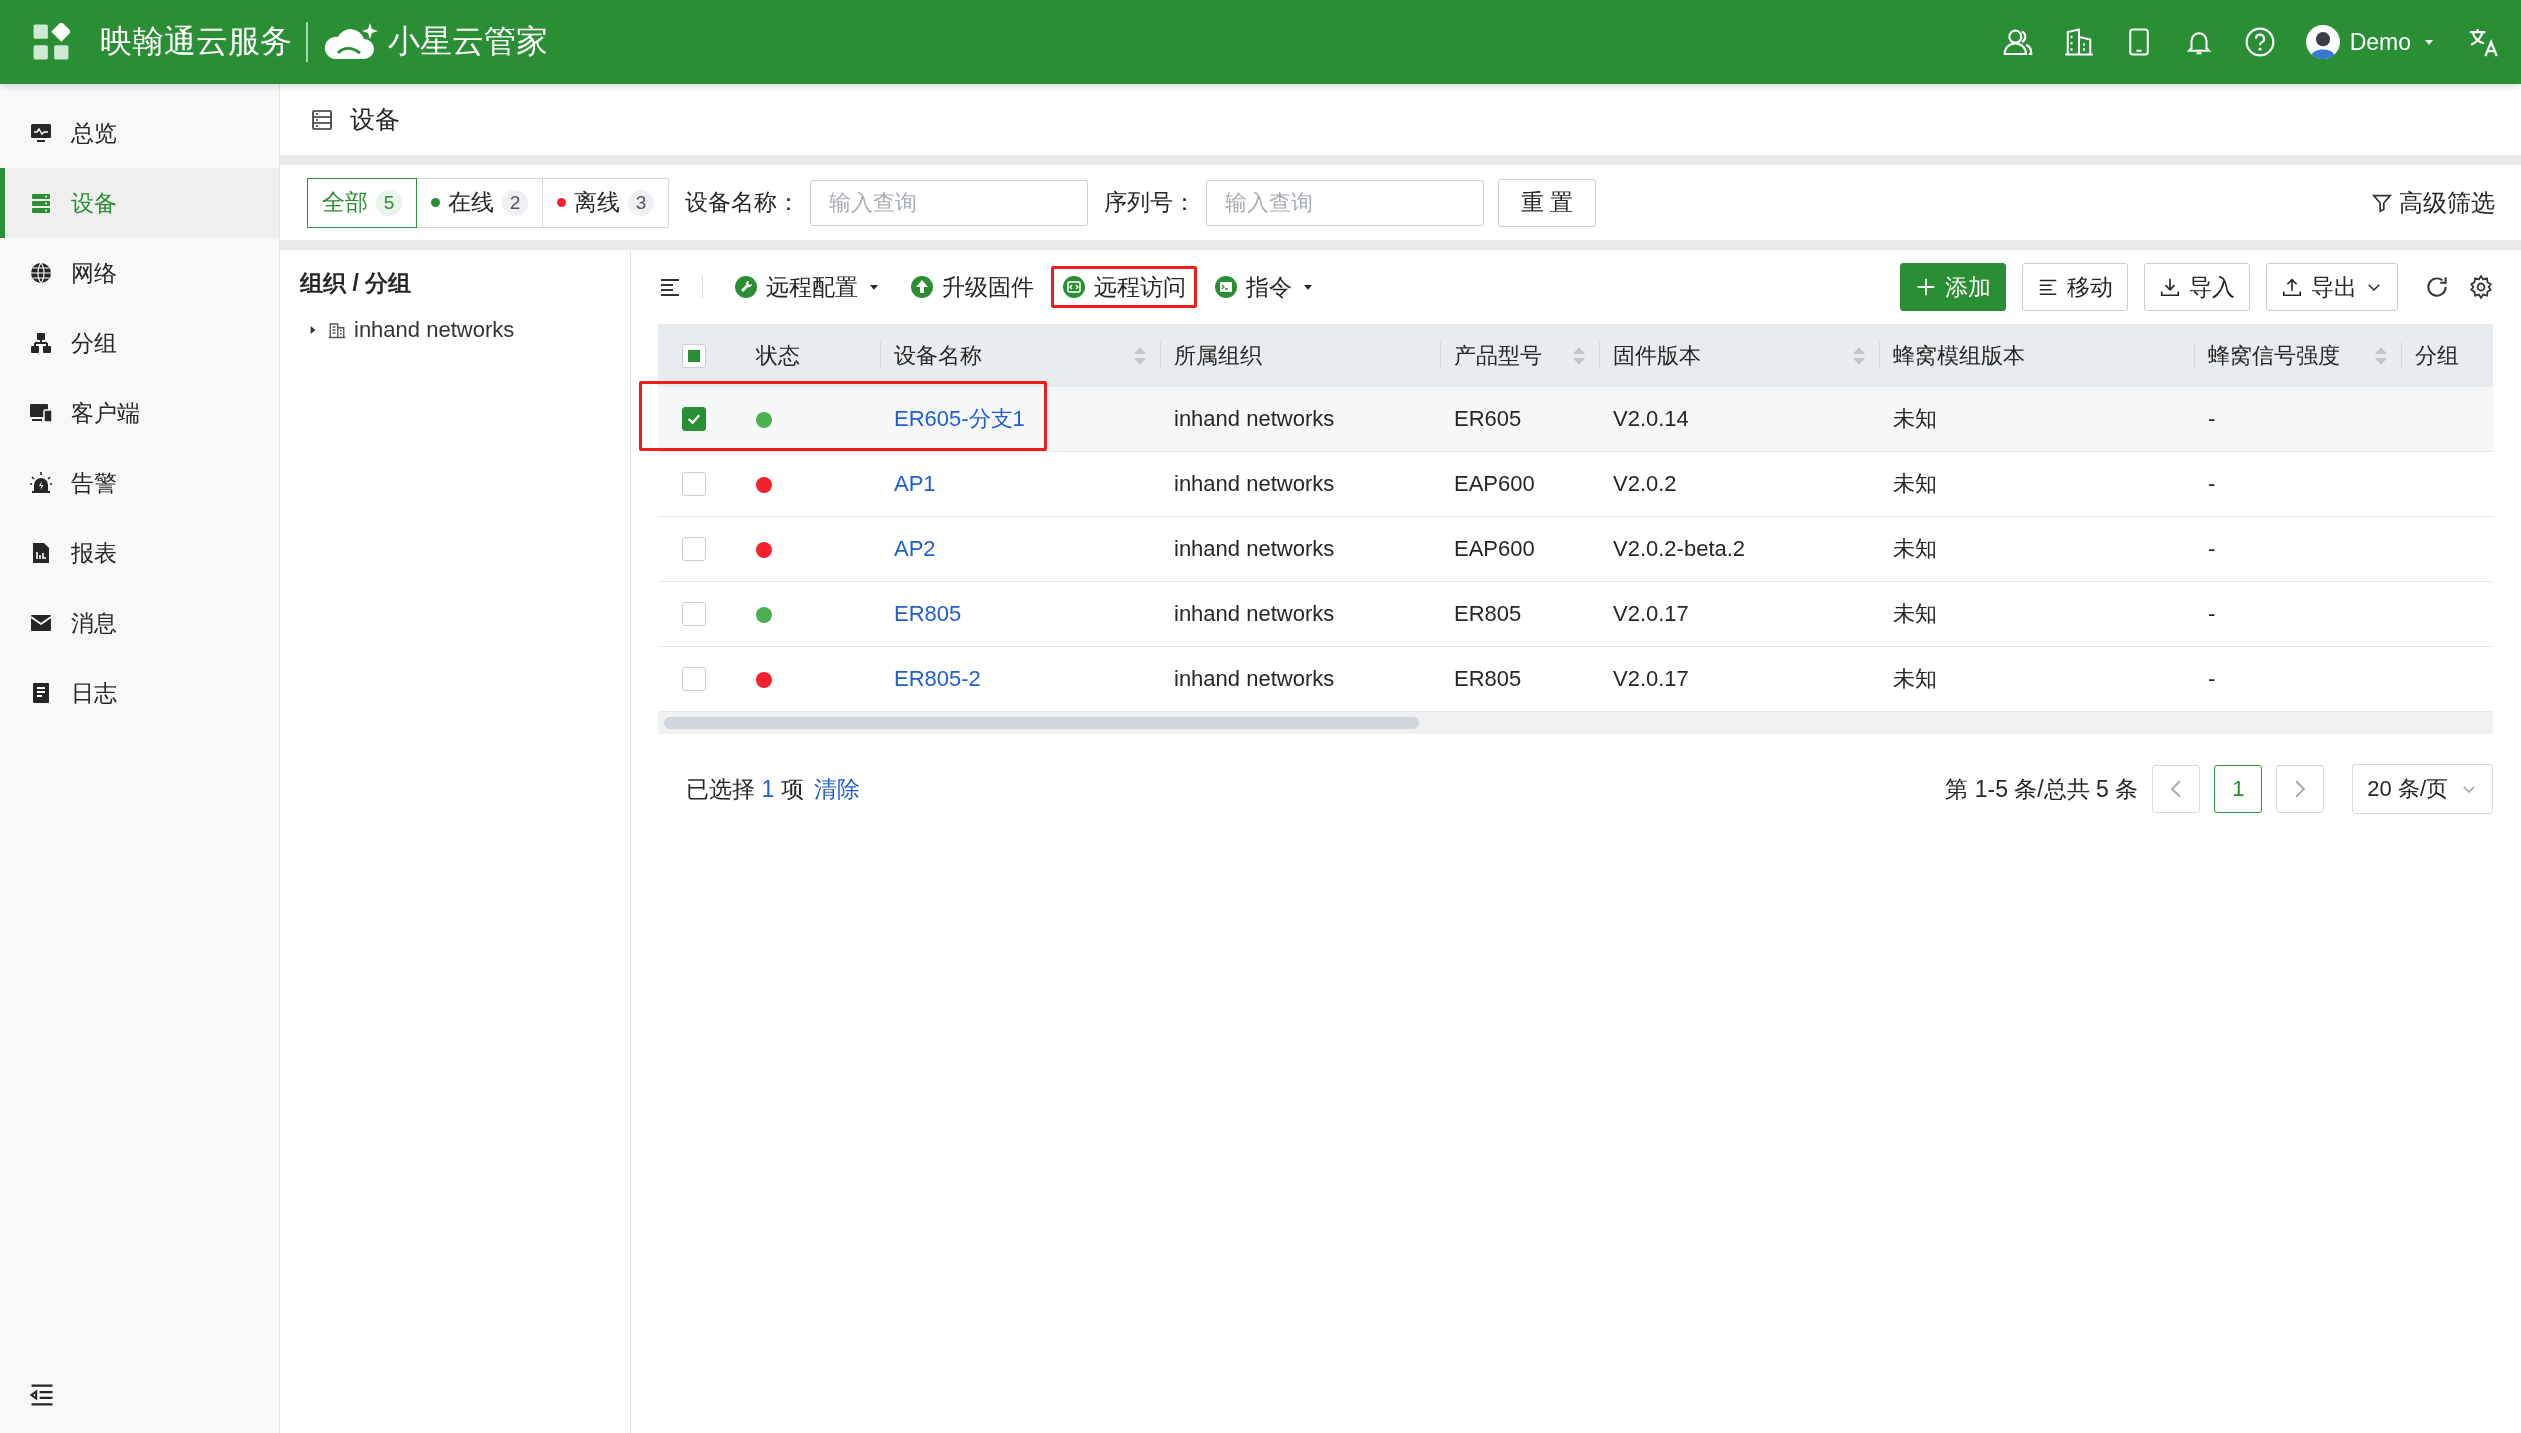 The image size is (2521, 1433). What do you see at coordinates (139, 273) in the screenshot?
I see `nav-item: 网络` at bounding box center [139, 273].